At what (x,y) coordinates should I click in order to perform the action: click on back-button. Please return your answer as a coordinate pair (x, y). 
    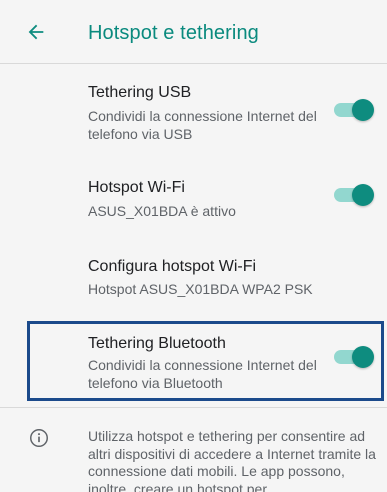
    Looking at the image, I should click on (36, 32).